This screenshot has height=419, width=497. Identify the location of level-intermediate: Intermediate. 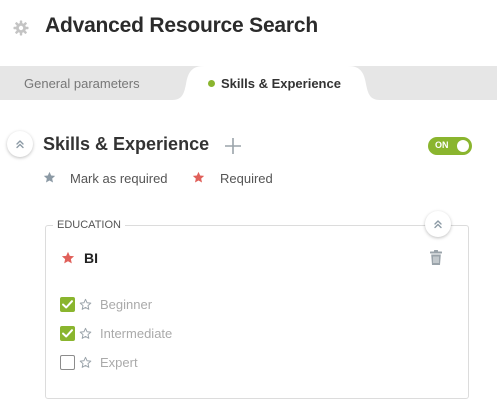
(160, 334).